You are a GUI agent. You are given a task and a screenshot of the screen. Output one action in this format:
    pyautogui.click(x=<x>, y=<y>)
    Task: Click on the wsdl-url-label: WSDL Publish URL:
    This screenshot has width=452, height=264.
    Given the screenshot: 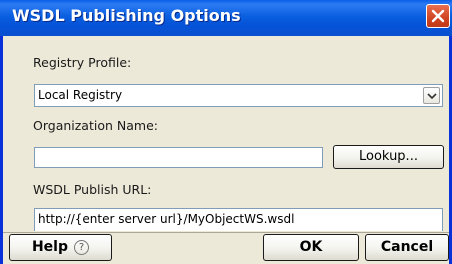 What is the action you would take?
    pyautogui.click(x=92, y=189)
    